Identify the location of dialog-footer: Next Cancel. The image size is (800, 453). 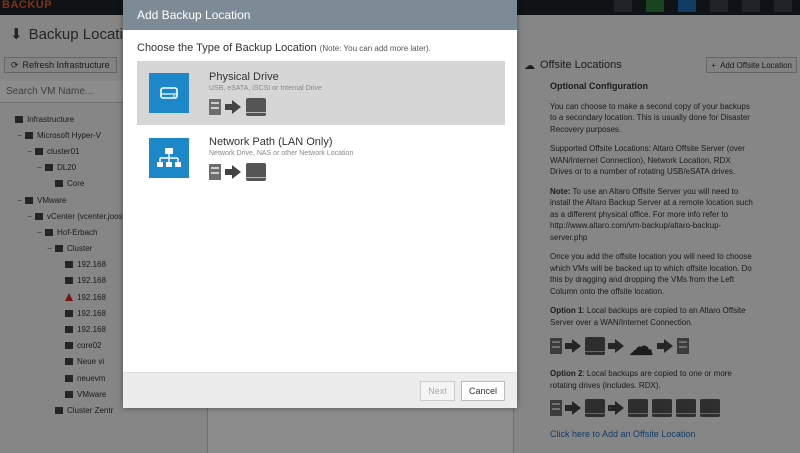
(320, 390).